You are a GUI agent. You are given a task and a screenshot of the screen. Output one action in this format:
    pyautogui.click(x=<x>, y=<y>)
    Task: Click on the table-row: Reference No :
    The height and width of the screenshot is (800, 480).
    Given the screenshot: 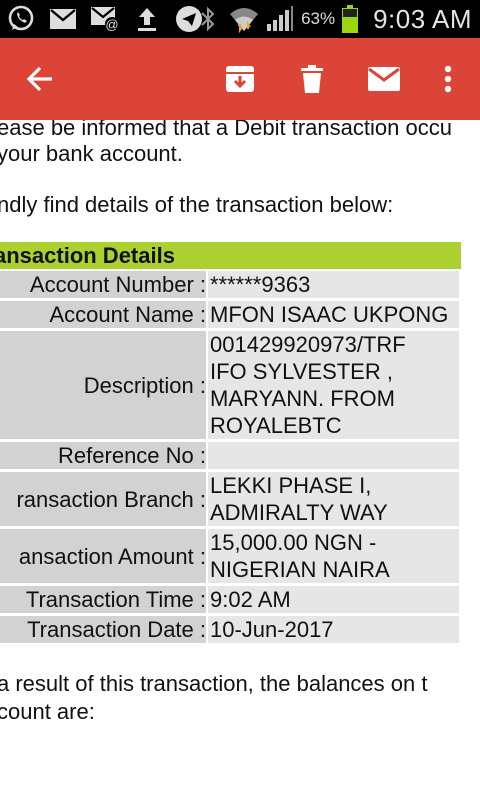 What is the action you would take?
    pyautogui.click(x=229, y=455)
    